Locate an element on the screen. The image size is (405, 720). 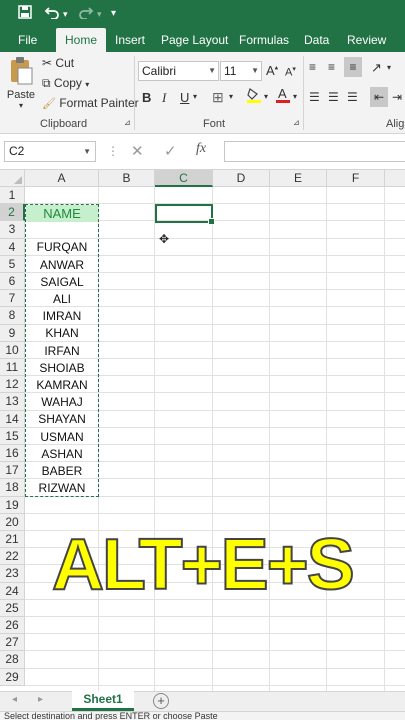
row-header-17: 17 is located at coordinates (12, 471).